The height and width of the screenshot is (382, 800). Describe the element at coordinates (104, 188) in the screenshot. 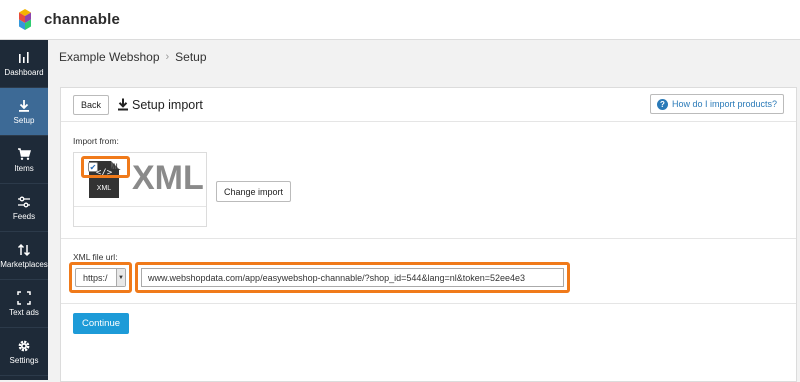

I see `xml-file-icon-text: XML` at that location.